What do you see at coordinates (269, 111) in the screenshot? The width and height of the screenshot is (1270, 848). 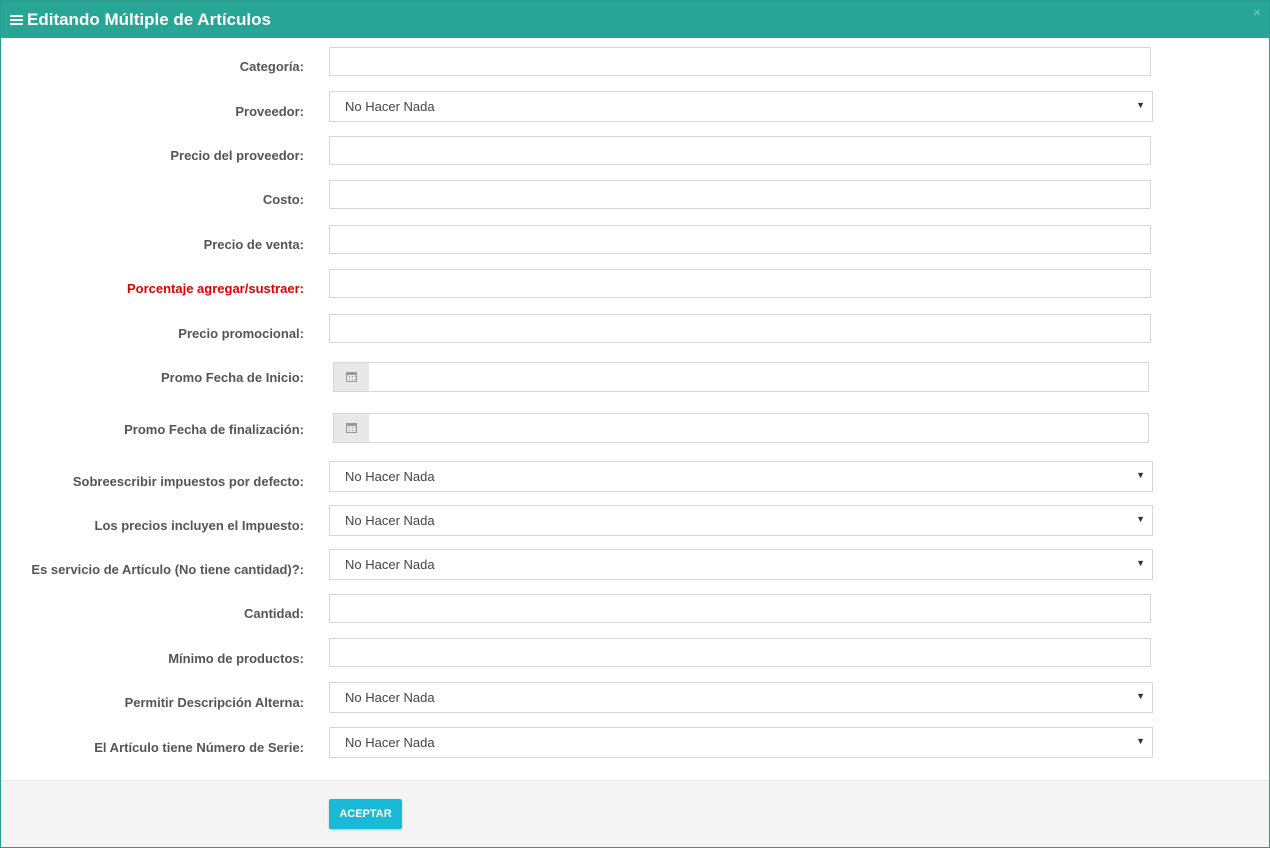 I see `proveedor-label: Proveedor:` at bounding box center [269, 111].